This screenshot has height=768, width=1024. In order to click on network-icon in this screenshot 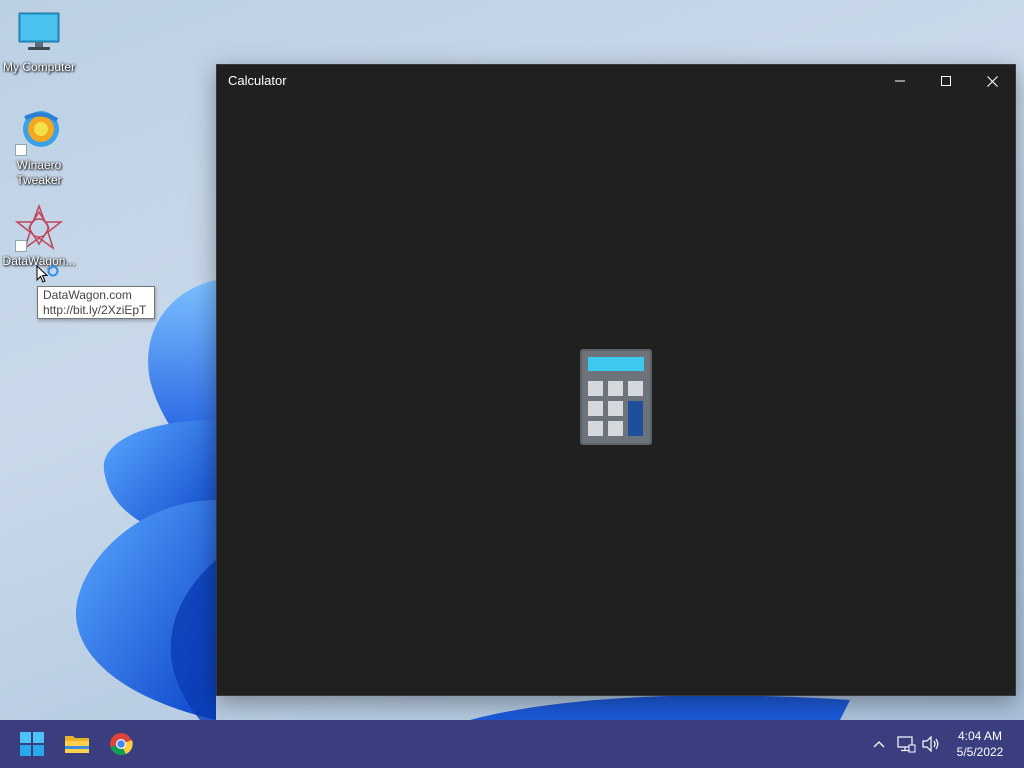, I will do `click(906, 744)`.